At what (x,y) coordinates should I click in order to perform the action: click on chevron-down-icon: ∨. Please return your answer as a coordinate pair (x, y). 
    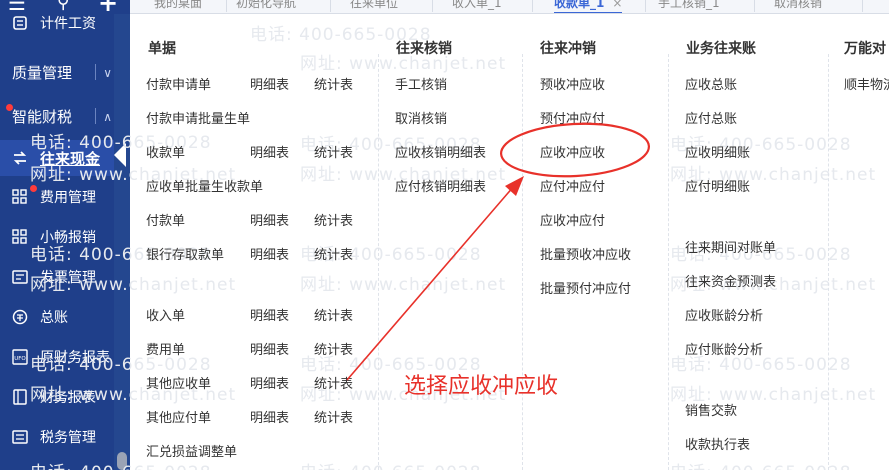
    Looking at the image, I should click on (107, 73).